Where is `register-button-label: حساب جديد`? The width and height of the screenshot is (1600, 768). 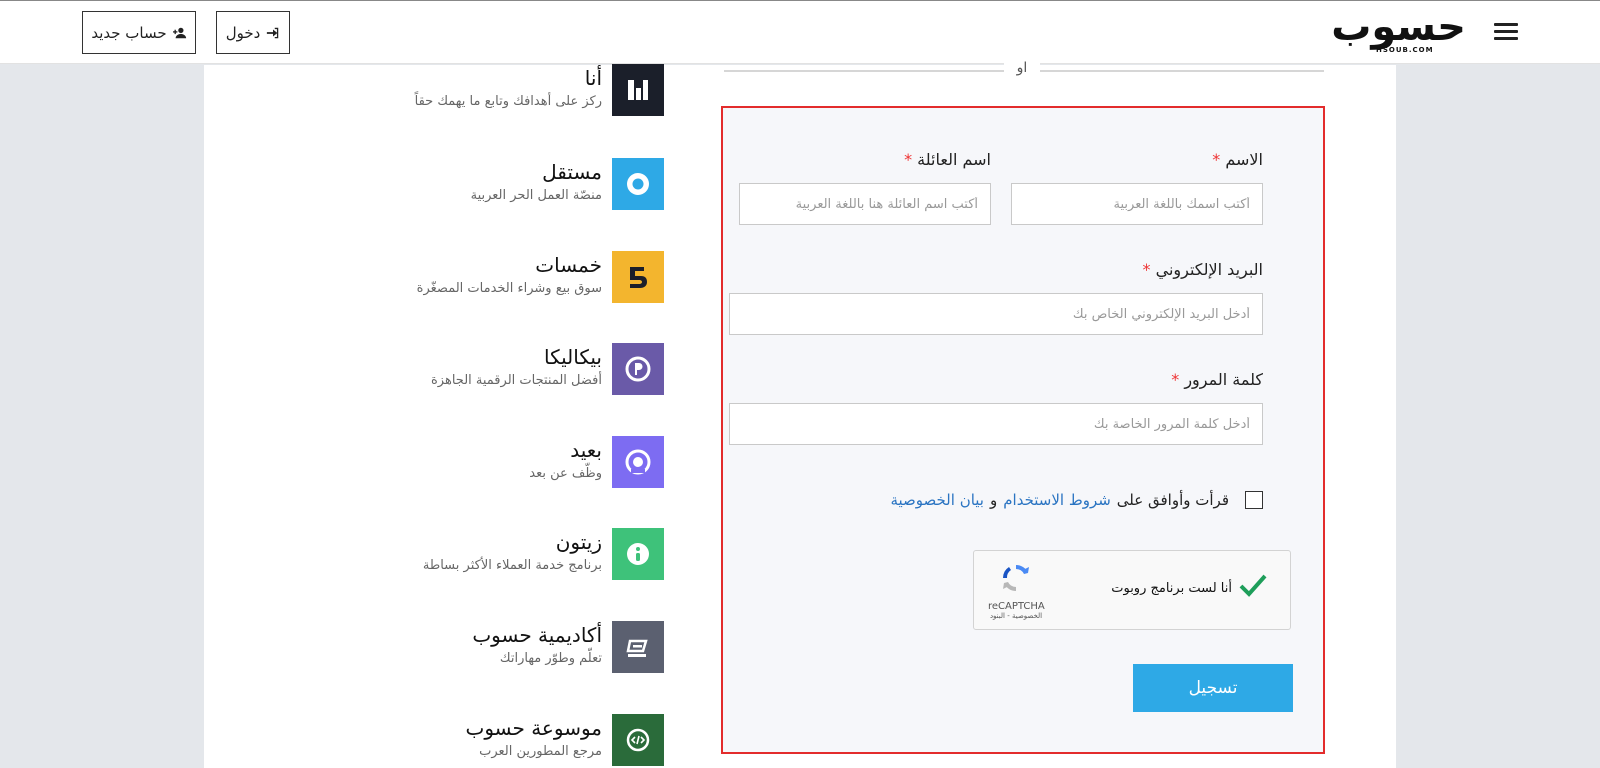
register-button-label: حساب جديد is located at coordinates (129, 32).